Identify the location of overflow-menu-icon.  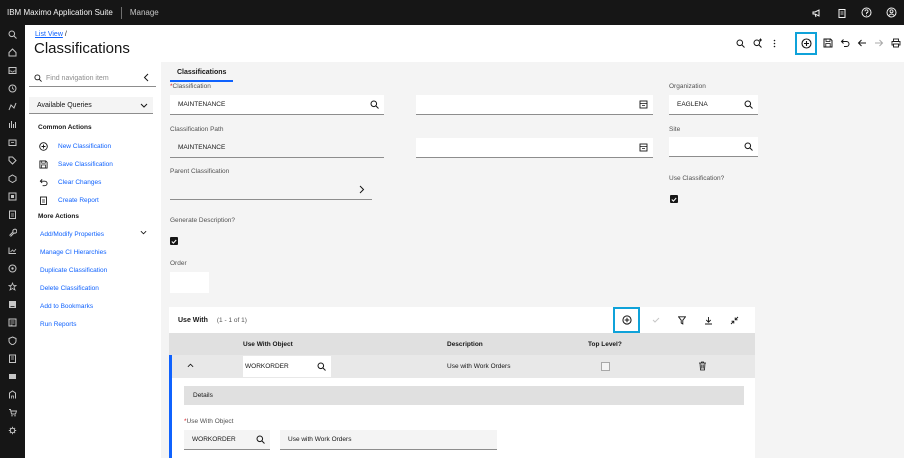
(774, 43).